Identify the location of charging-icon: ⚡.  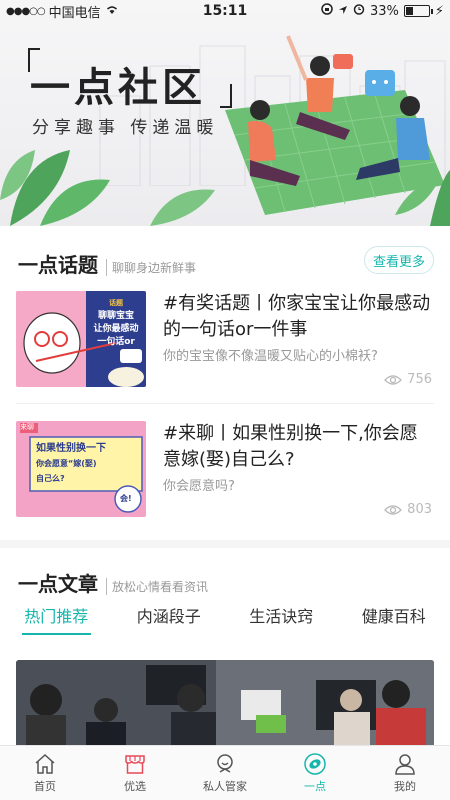
(439, 11).